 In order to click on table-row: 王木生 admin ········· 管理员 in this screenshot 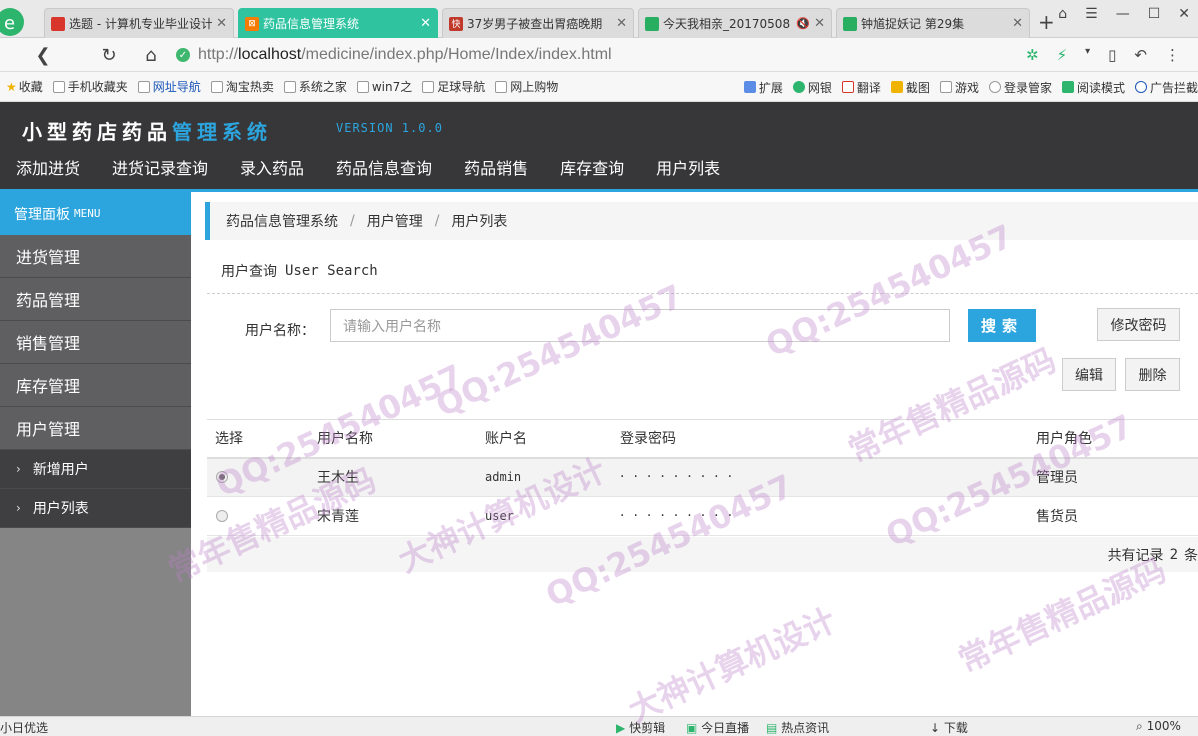, I will do `click(702, 477)`.